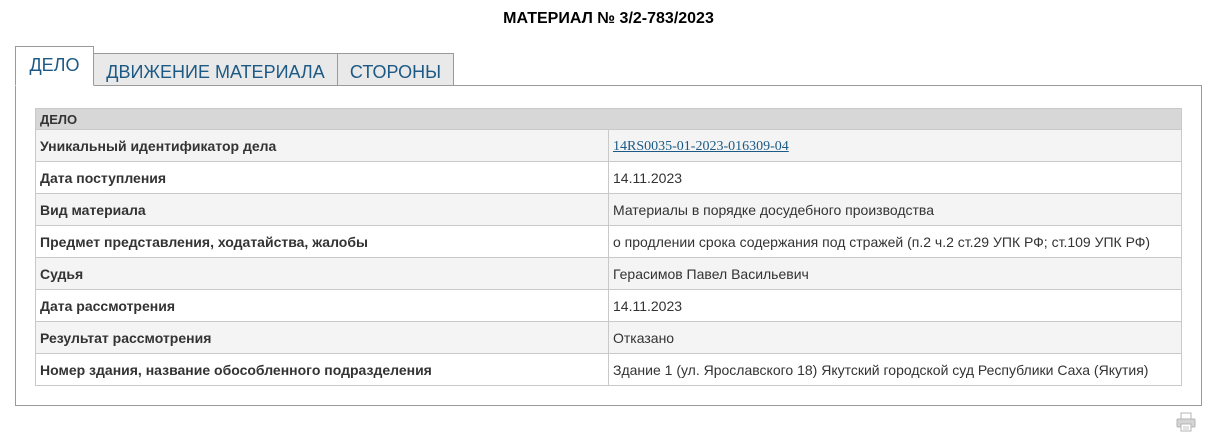  I want to click on tab-delo: ДЕЛО, so click(54, 66).